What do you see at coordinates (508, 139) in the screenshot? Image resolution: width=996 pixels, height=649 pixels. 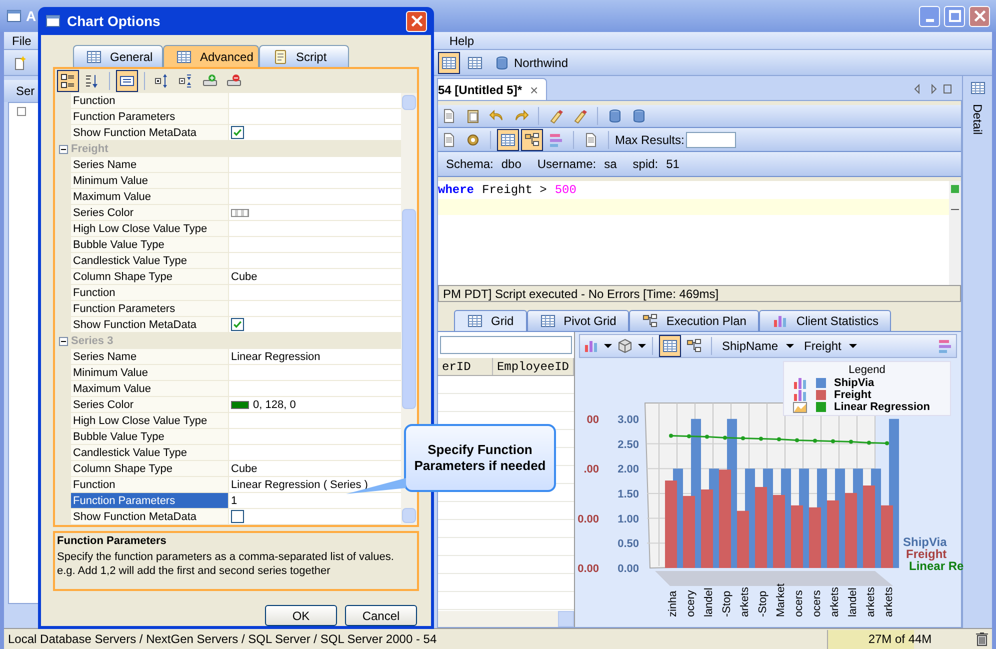 I see `results-grid-button` at bounding box center [508, 139].